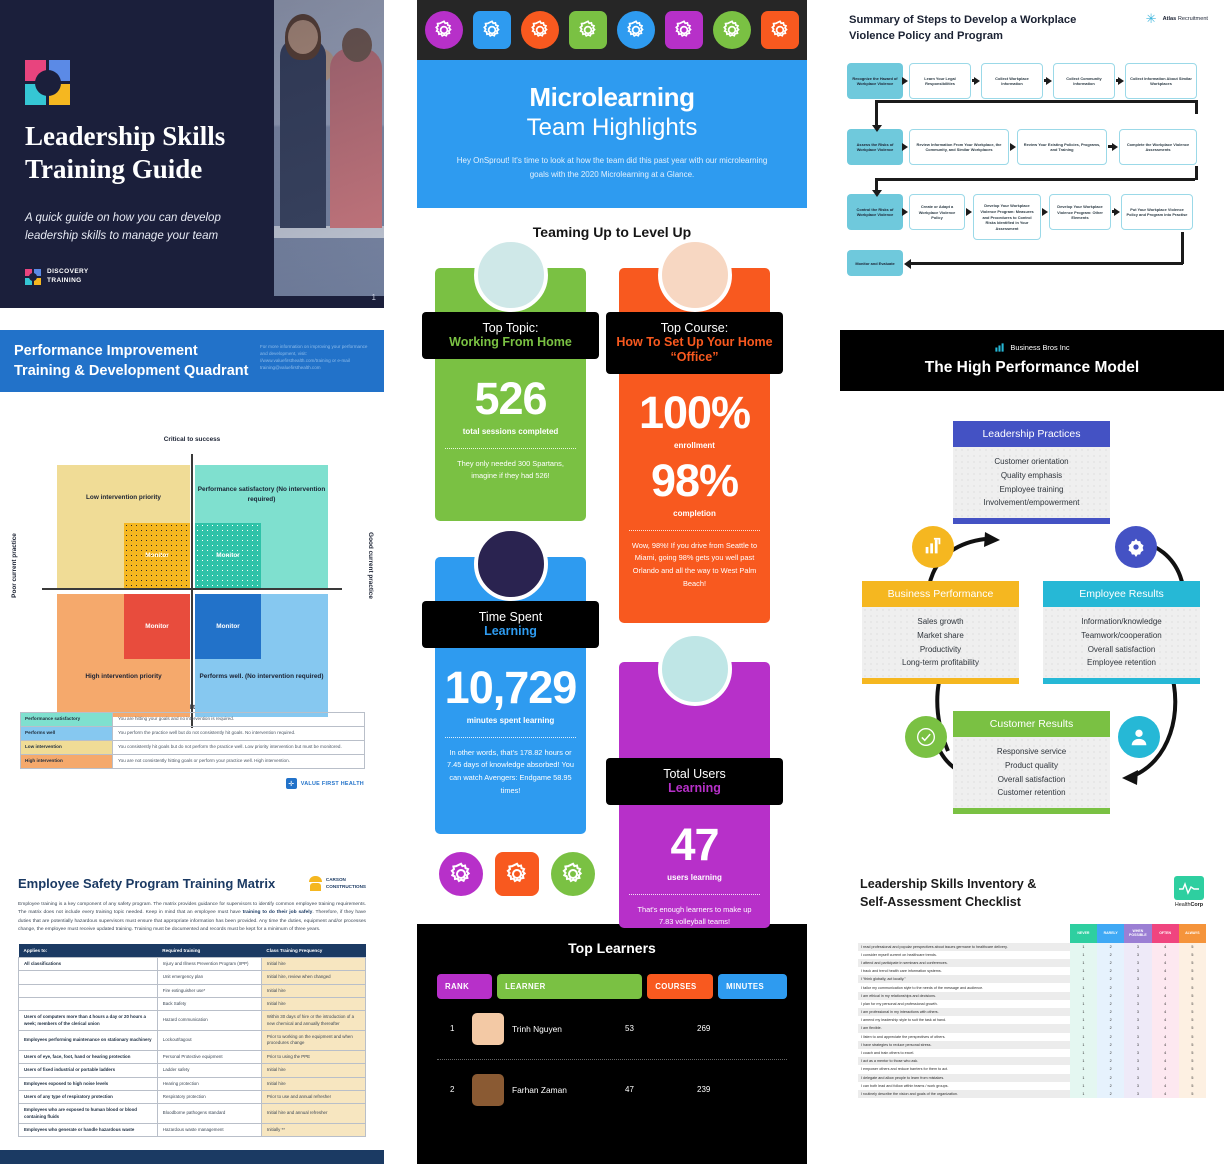  I want to click on mini-gear-strip, so click(517, 873).